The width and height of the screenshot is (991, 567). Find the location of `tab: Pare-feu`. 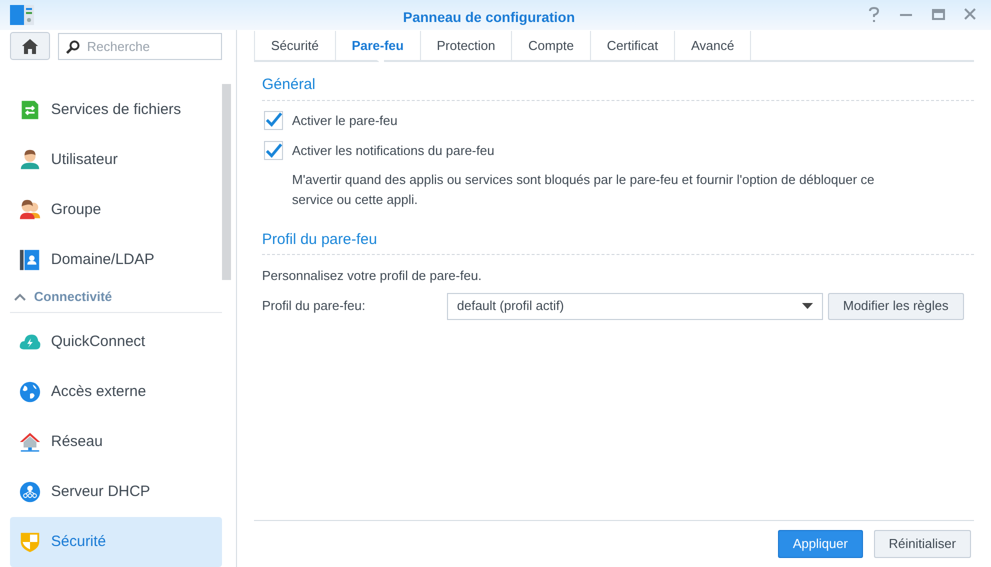

tab: Pare-feu is located at coordinates (378, 46).